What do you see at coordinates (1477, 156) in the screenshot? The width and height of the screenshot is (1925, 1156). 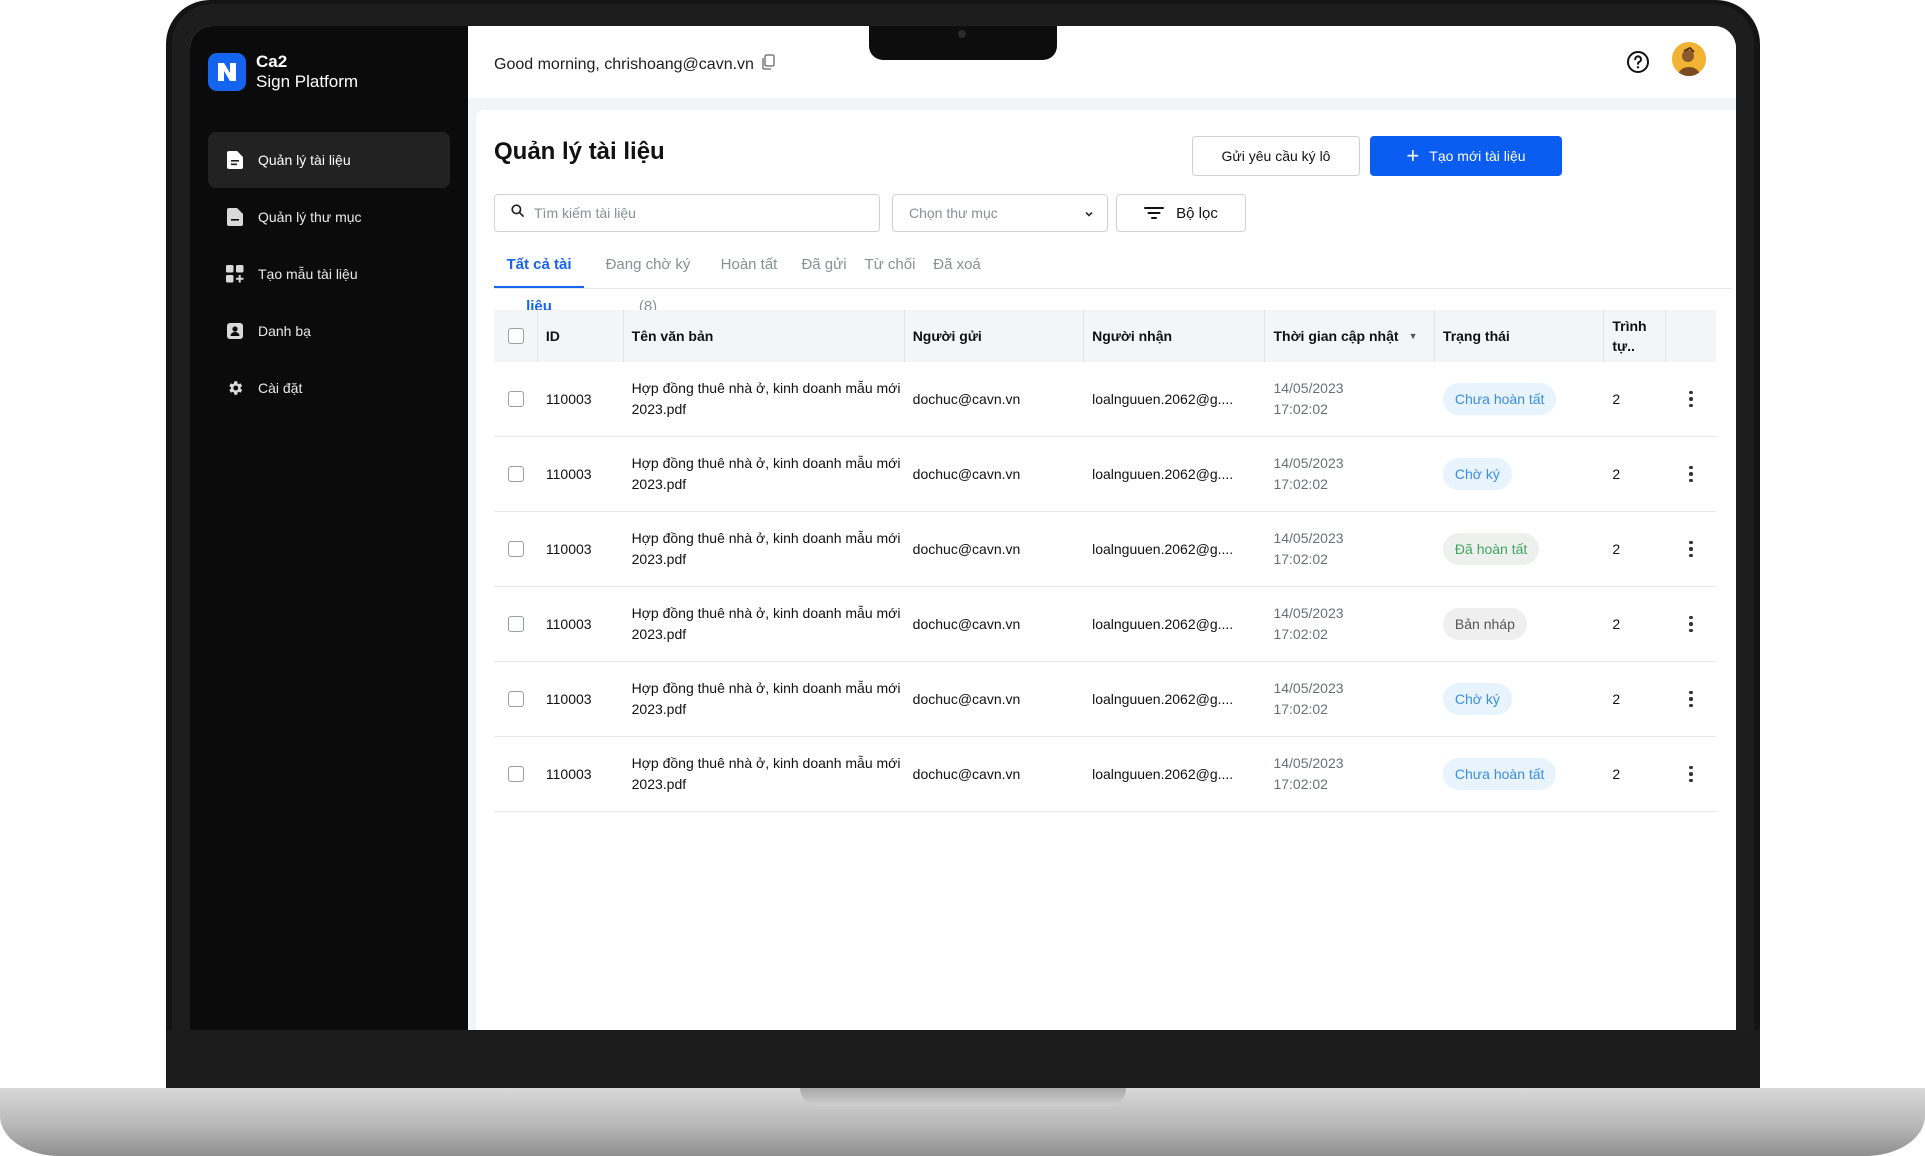 I see `create-document-label: Tạo mới tài liệu` at bounding box center [1477, 156].